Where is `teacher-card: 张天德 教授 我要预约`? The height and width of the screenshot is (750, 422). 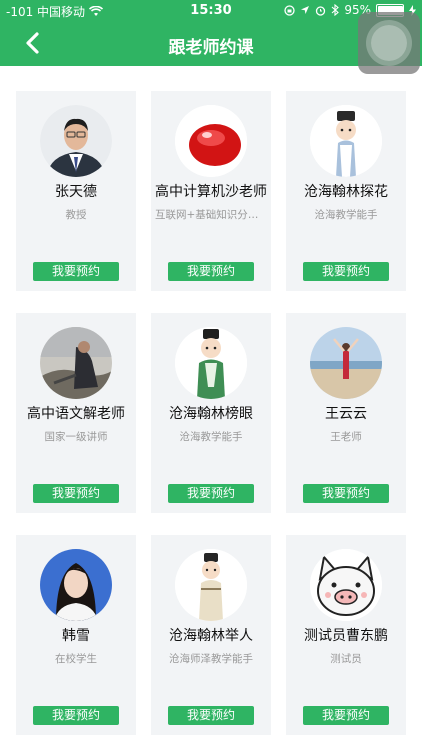 teacher-card: 张天德 教授 我要预约 is located at coordinates (76, 191).